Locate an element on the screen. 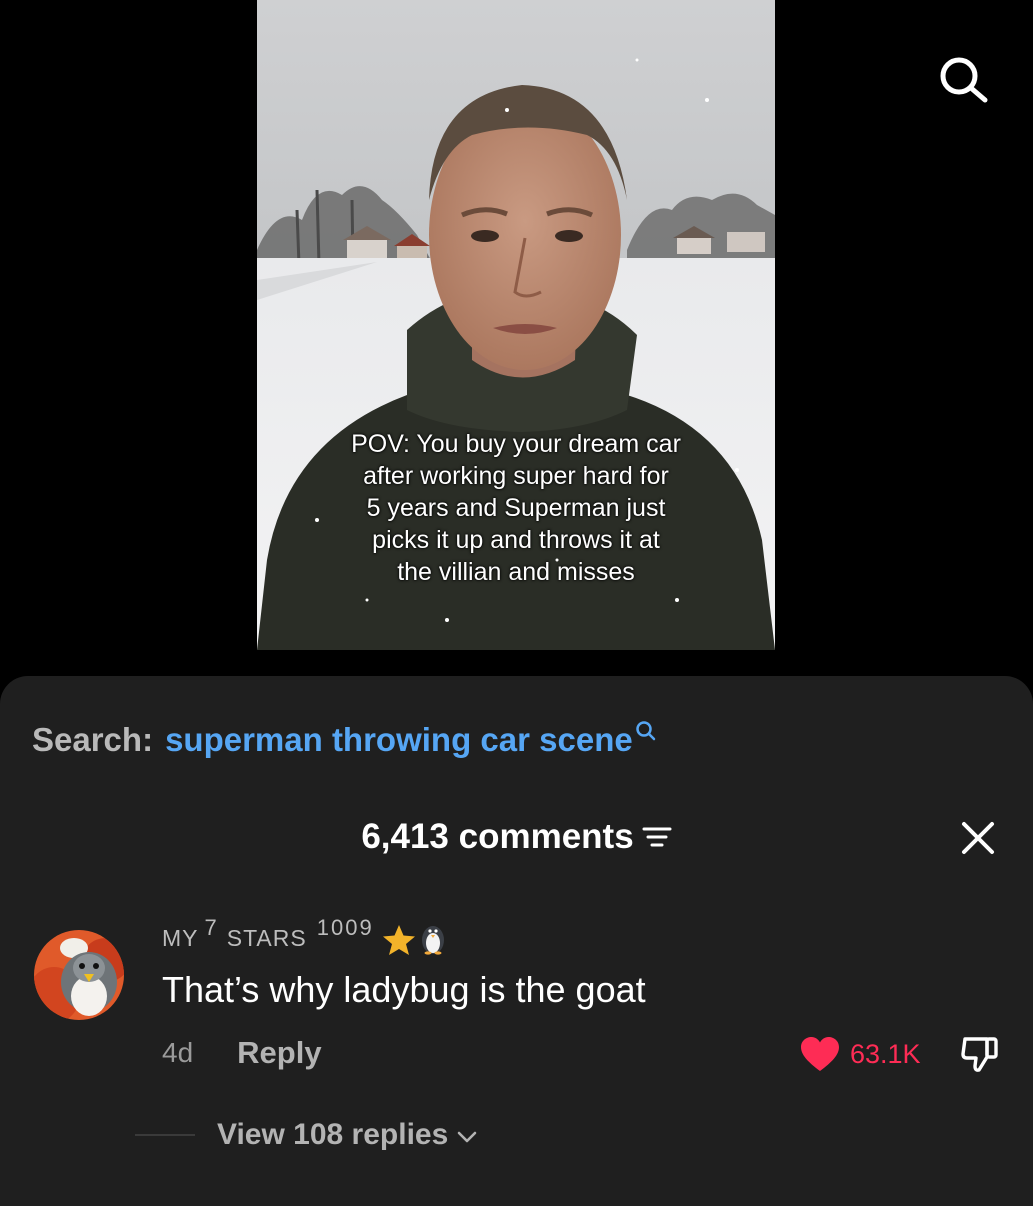  caption-line: after working super hard for is located at coordinates (516, 476).